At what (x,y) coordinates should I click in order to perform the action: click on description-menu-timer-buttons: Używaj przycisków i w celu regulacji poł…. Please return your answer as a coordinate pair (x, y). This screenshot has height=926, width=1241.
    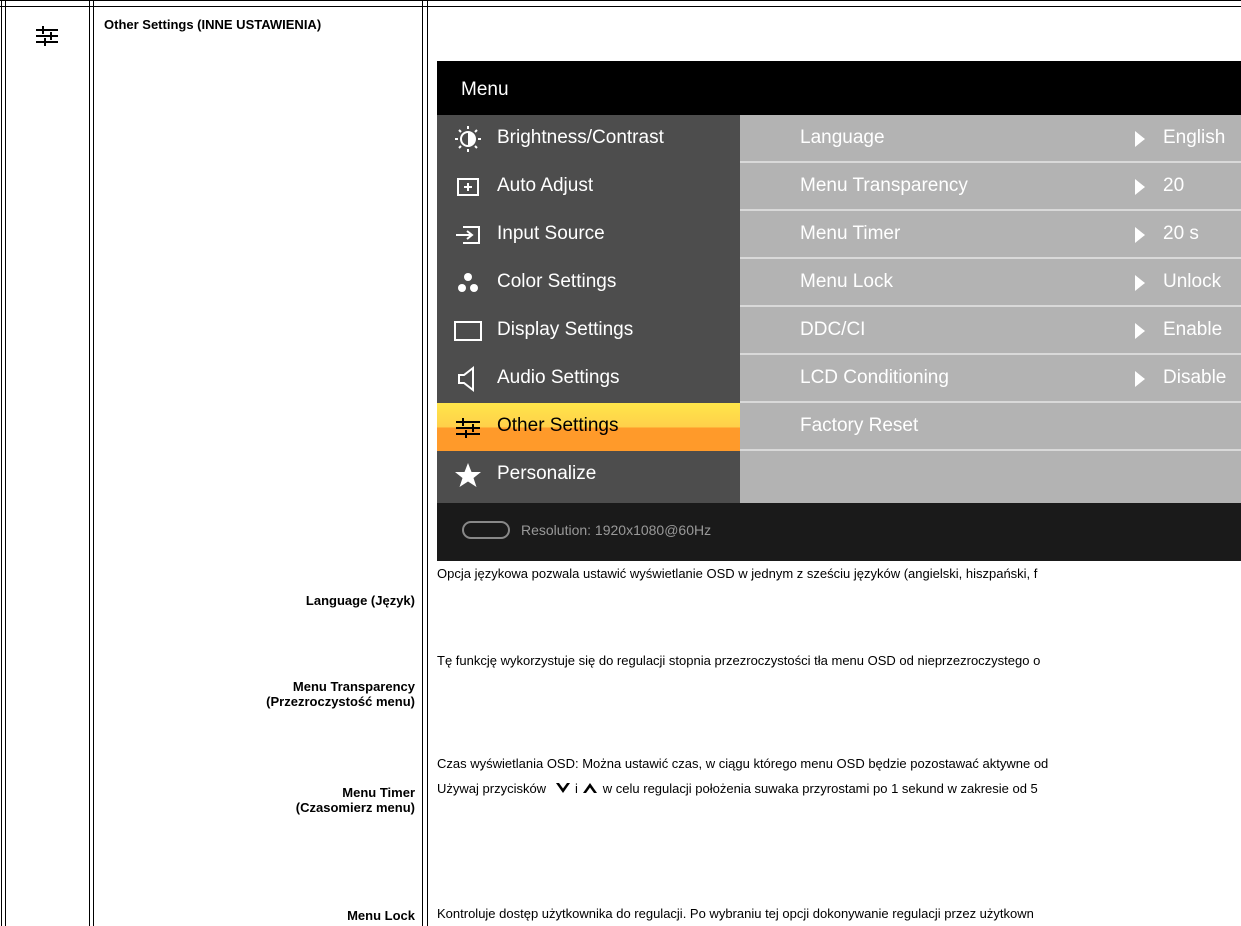
    Looking at the image, I should click on (737, 789).